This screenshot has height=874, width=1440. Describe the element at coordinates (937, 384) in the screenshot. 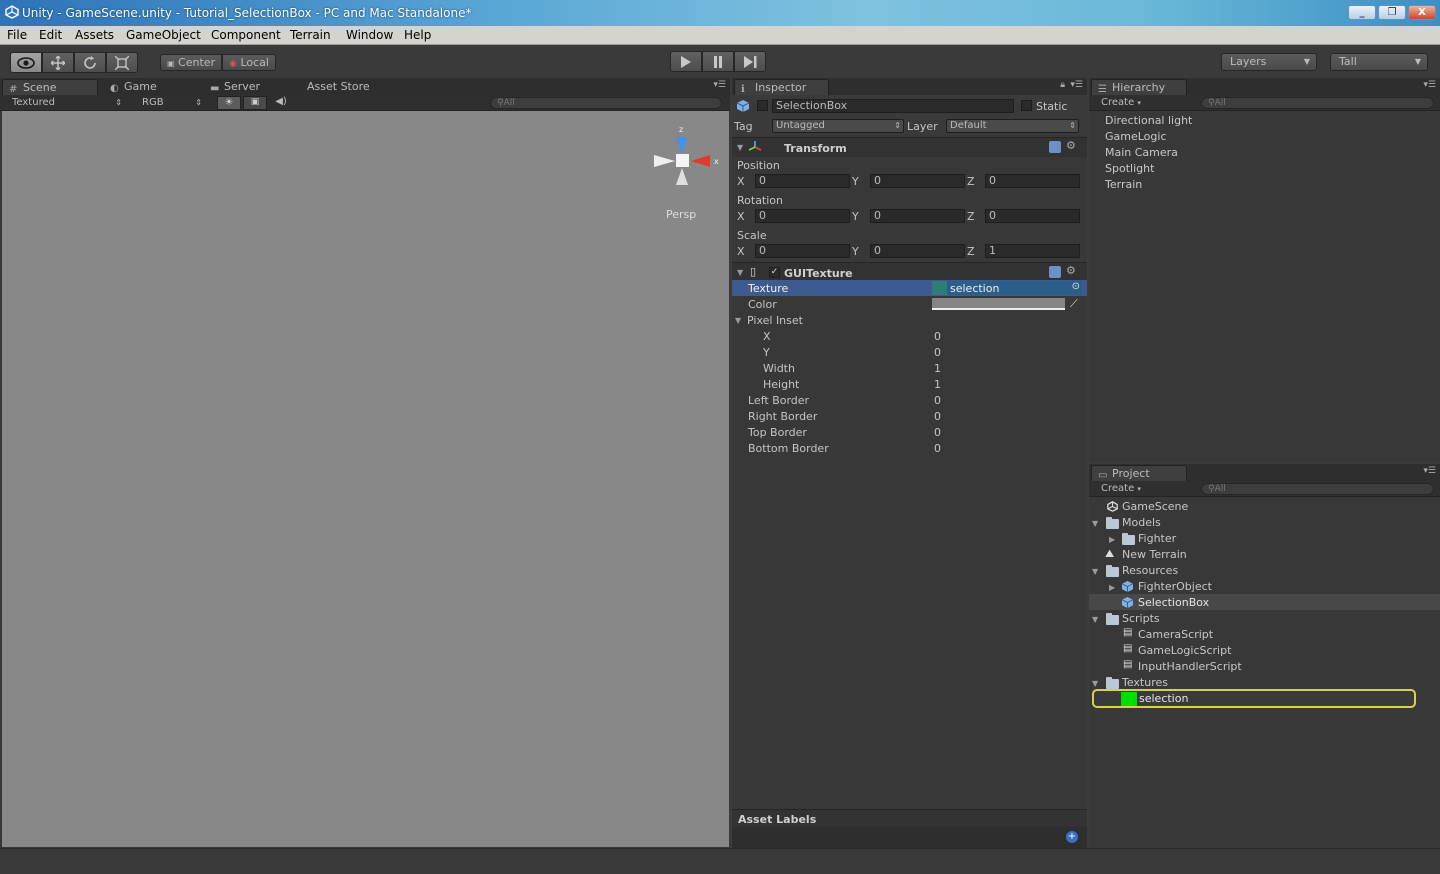

I see `height-value: 1` at that location.